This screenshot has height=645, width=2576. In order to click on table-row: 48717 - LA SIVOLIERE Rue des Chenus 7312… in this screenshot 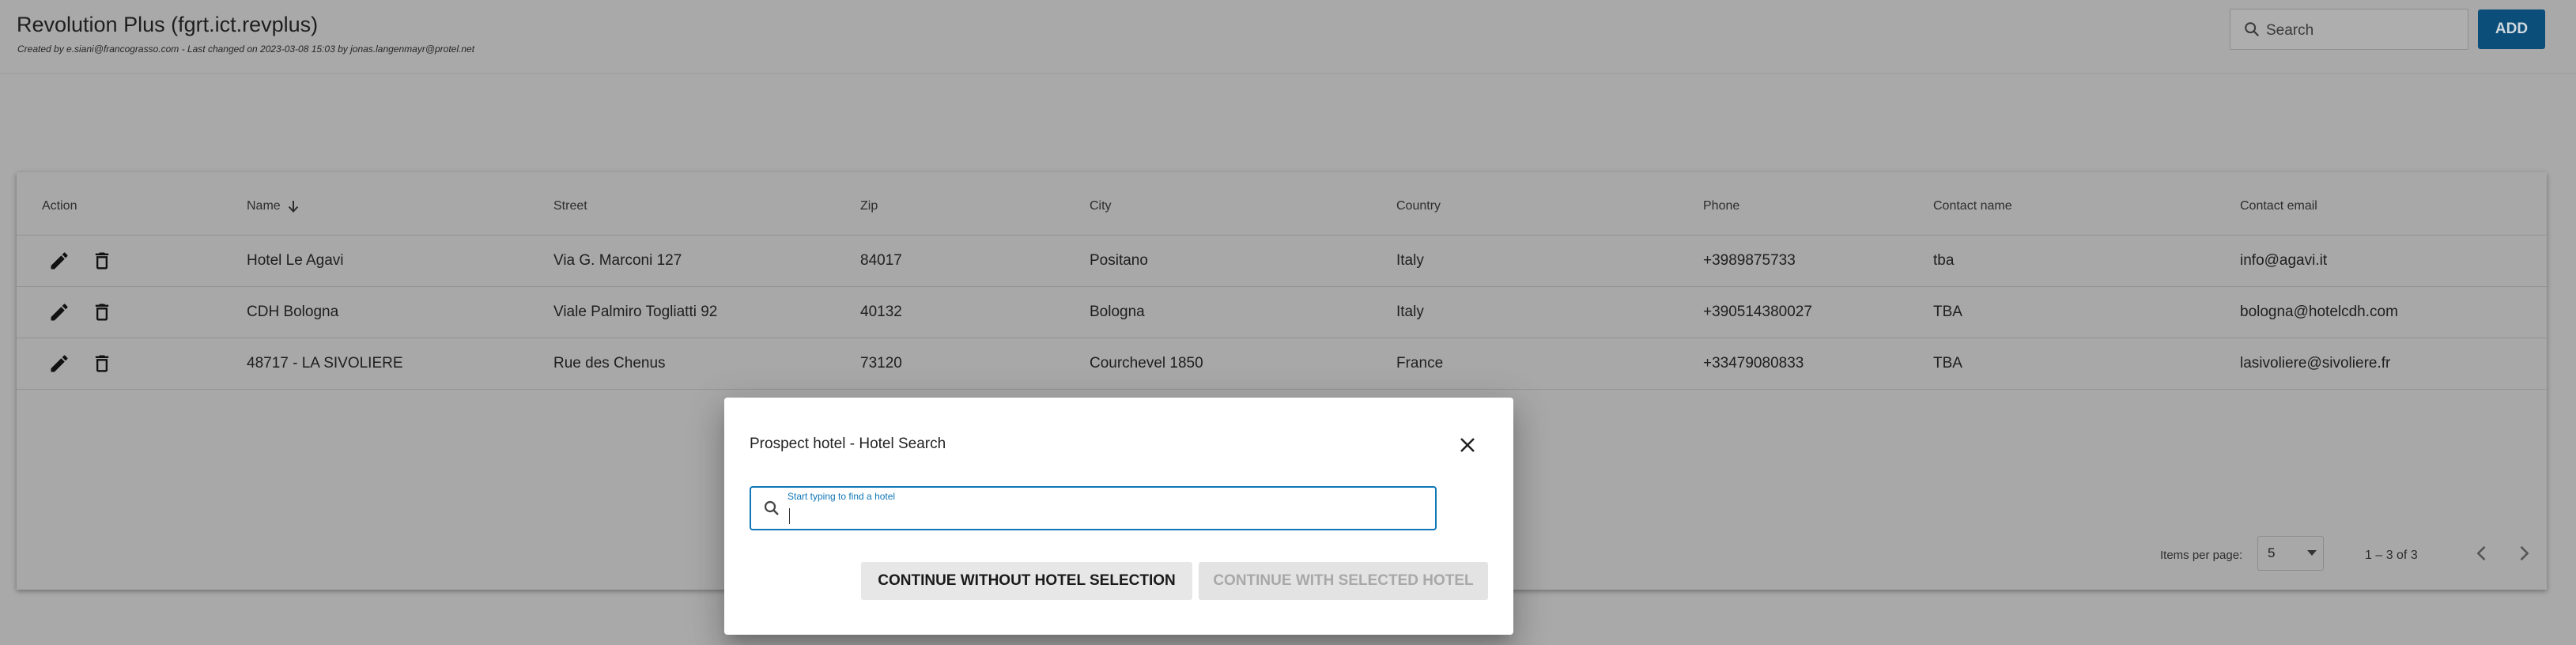, I will do `click(1282, 364)`.